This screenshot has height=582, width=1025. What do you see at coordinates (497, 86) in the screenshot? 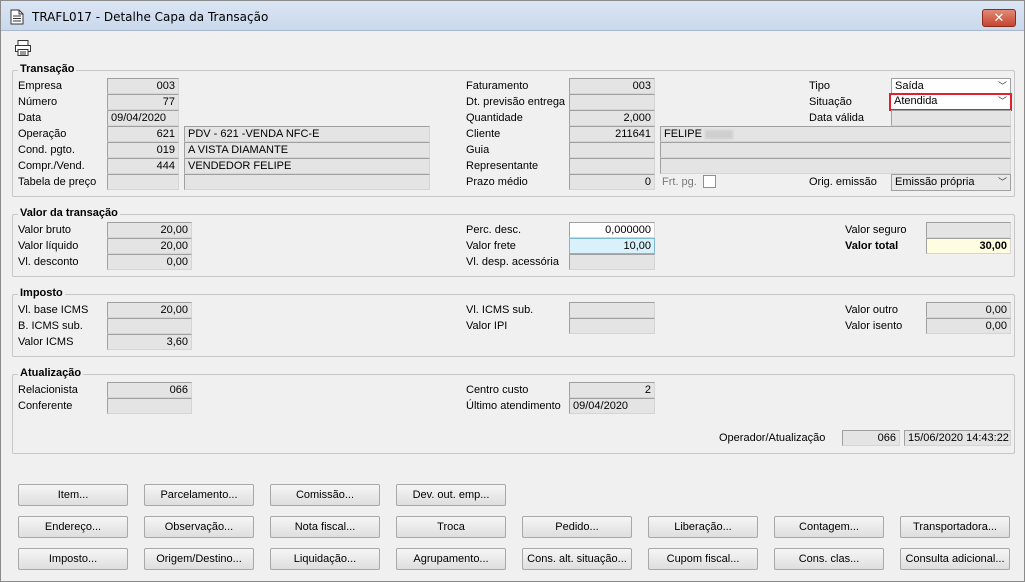
I see `faturamento-label: Faturamento` at bounding box center [497, 86].